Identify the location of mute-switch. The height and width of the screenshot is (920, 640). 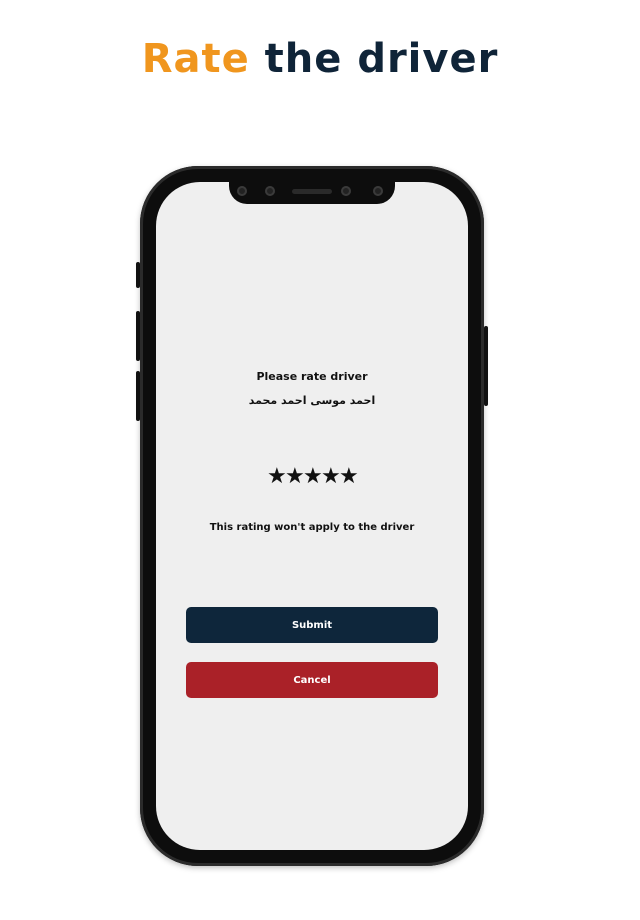
(138, 396).